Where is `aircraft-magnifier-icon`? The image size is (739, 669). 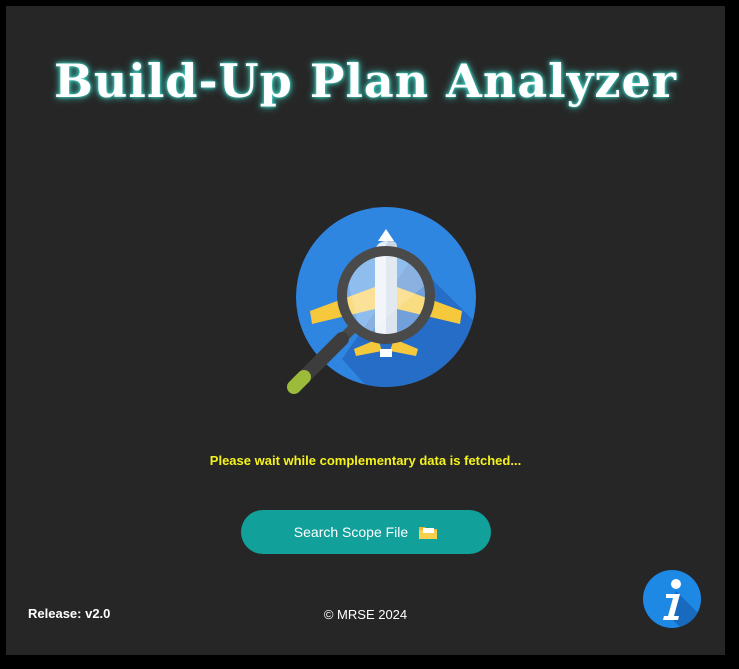 aircraft-magnifier-icon is located at coordinates (381, 300).